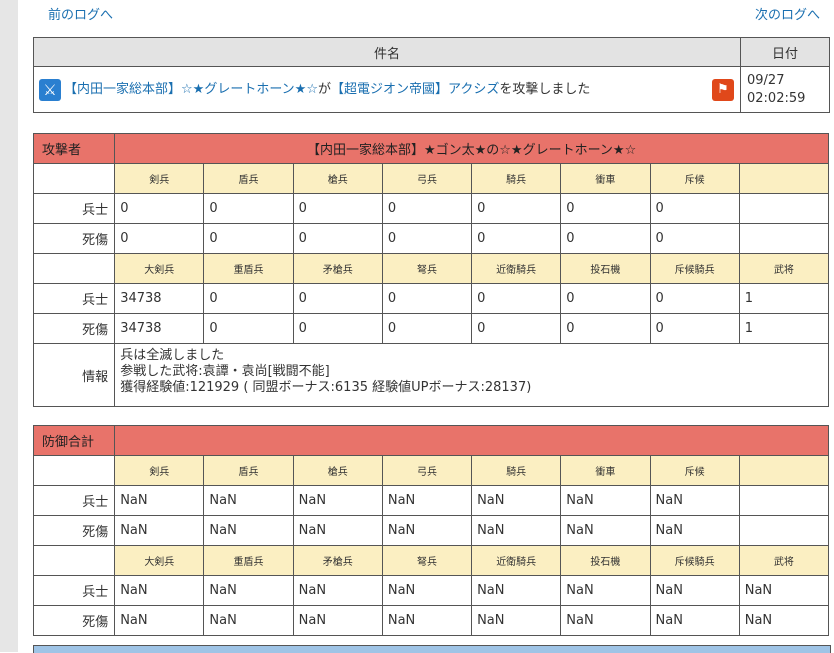  Describe the element at coordinates (427, 178) in the screenshot. I see `attacker-units1-unit-header: 弓兵` at that location.